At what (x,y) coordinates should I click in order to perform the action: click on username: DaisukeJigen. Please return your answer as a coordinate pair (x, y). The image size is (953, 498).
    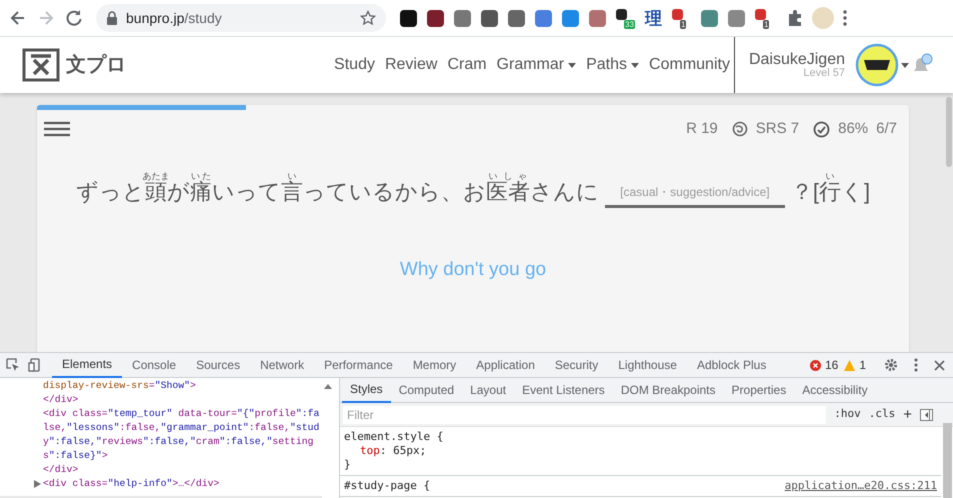
    Looking at the image, I should click on (796, 60).